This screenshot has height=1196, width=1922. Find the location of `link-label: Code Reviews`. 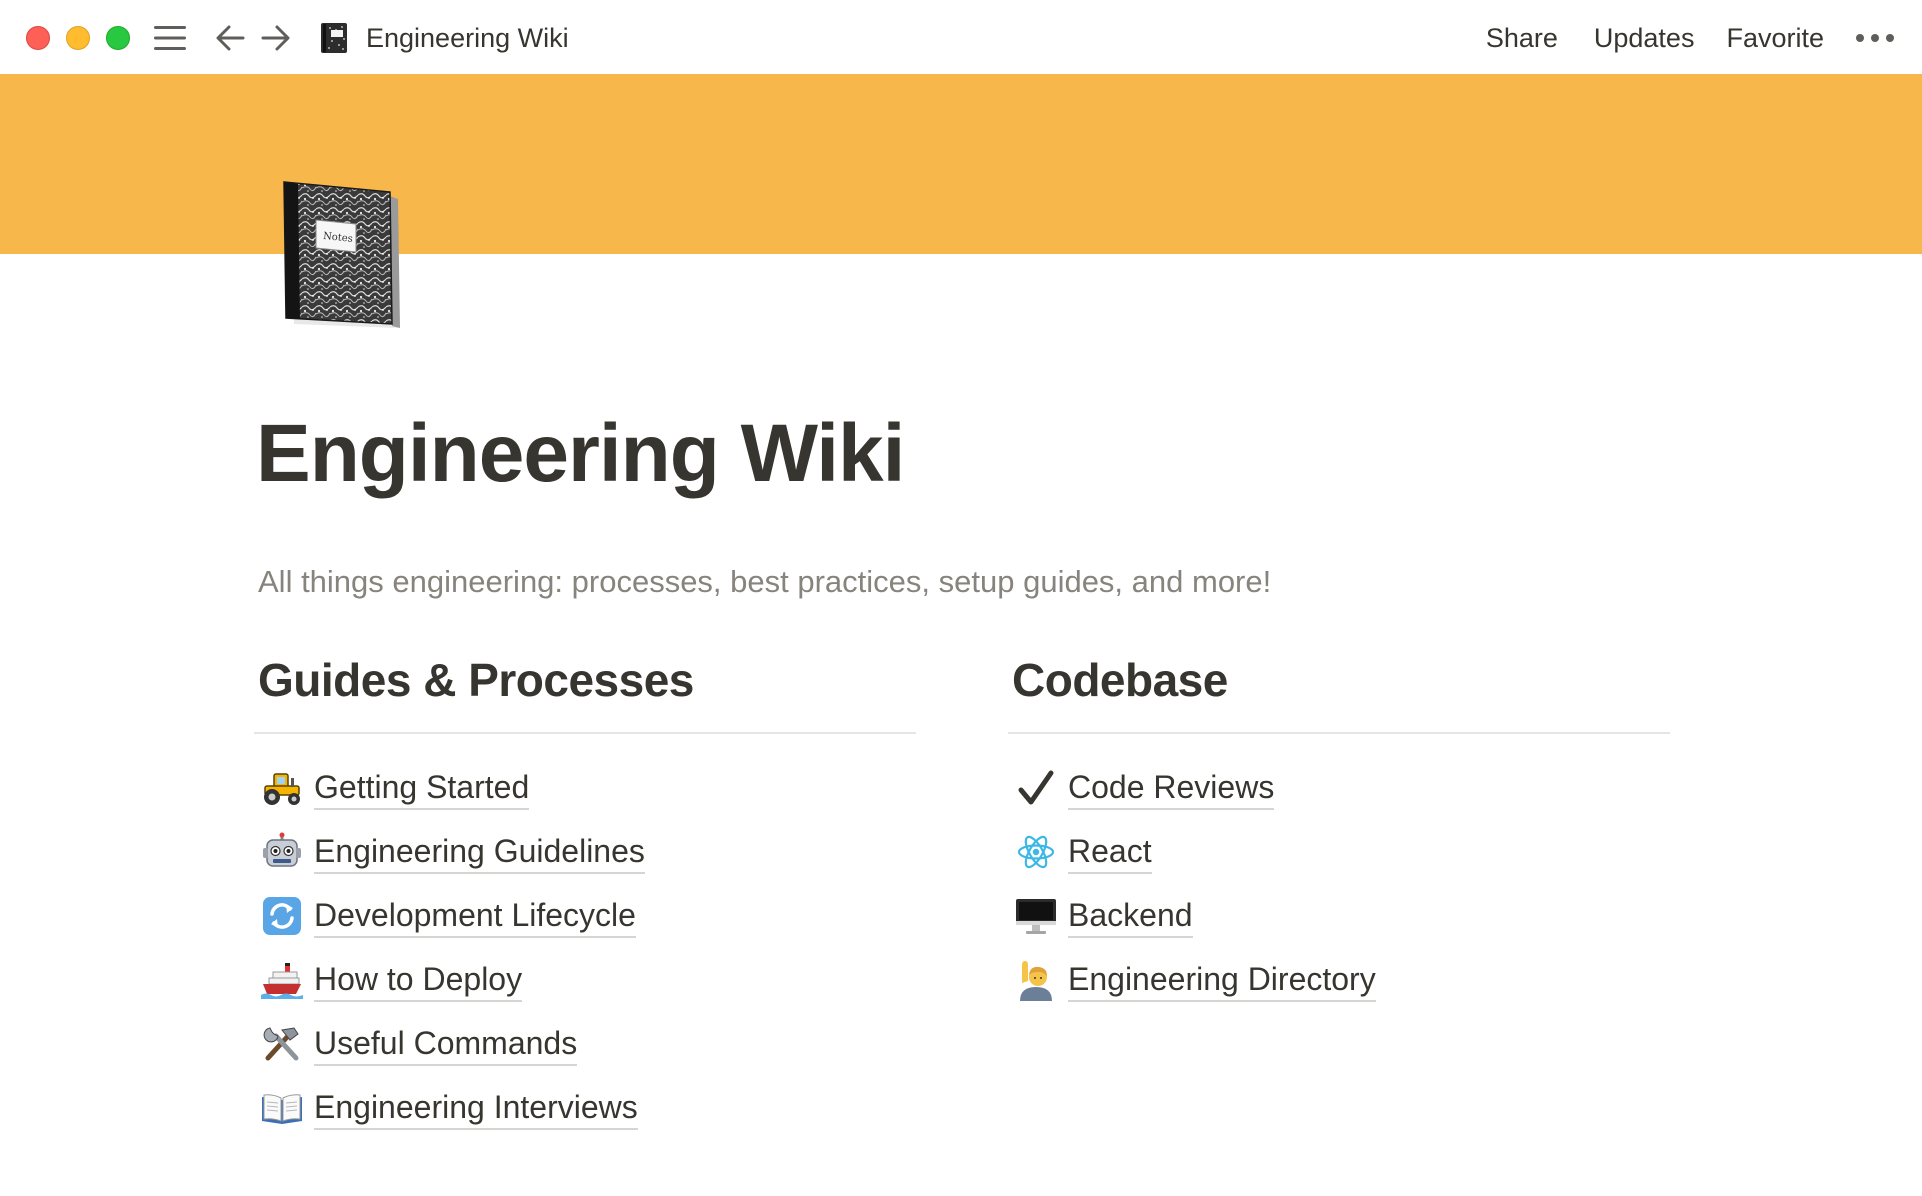

link-label: Code Reviews is located at coordinates (1171, 788).